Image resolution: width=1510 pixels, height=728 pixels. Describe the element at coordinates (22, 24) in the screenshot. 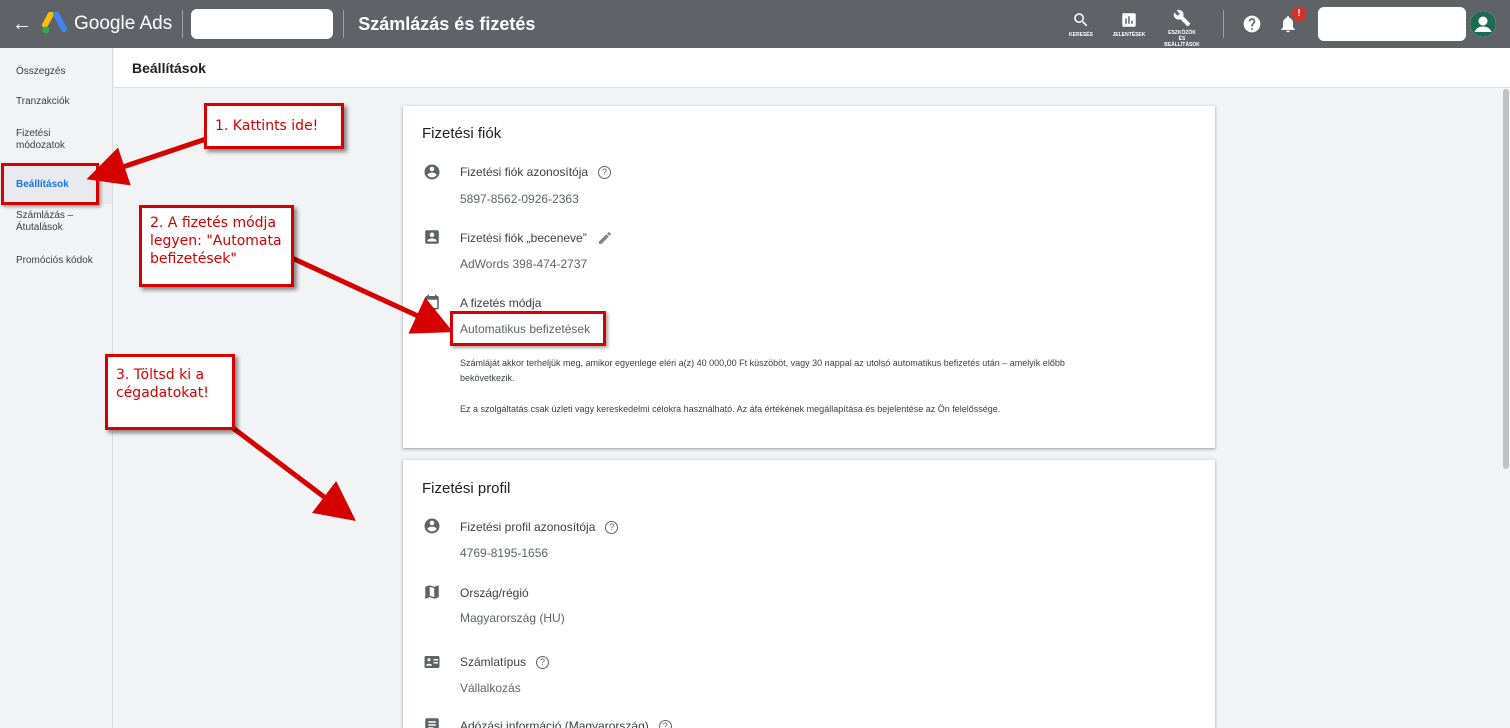

I see `back-arrow-icon: ←` at that location.